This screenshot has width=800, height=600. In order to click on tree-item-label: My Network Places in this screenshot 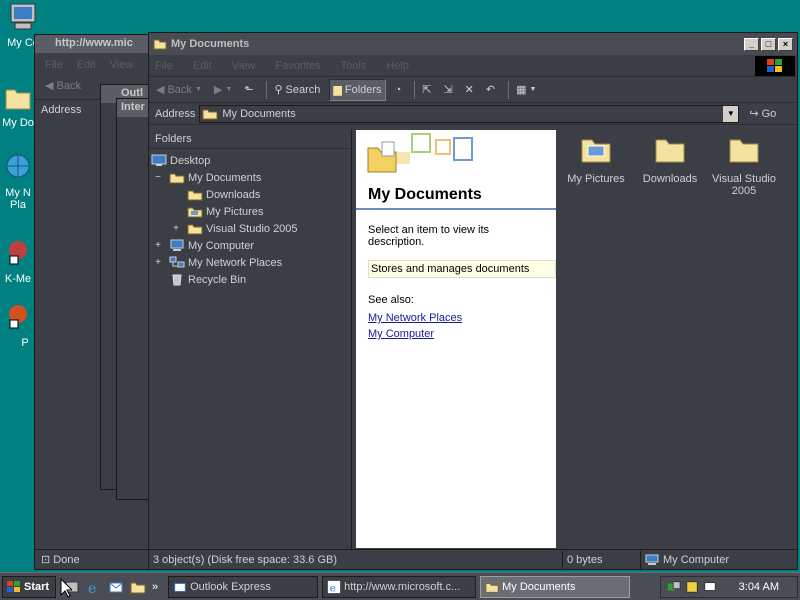, I will do `click(235, 262)`.